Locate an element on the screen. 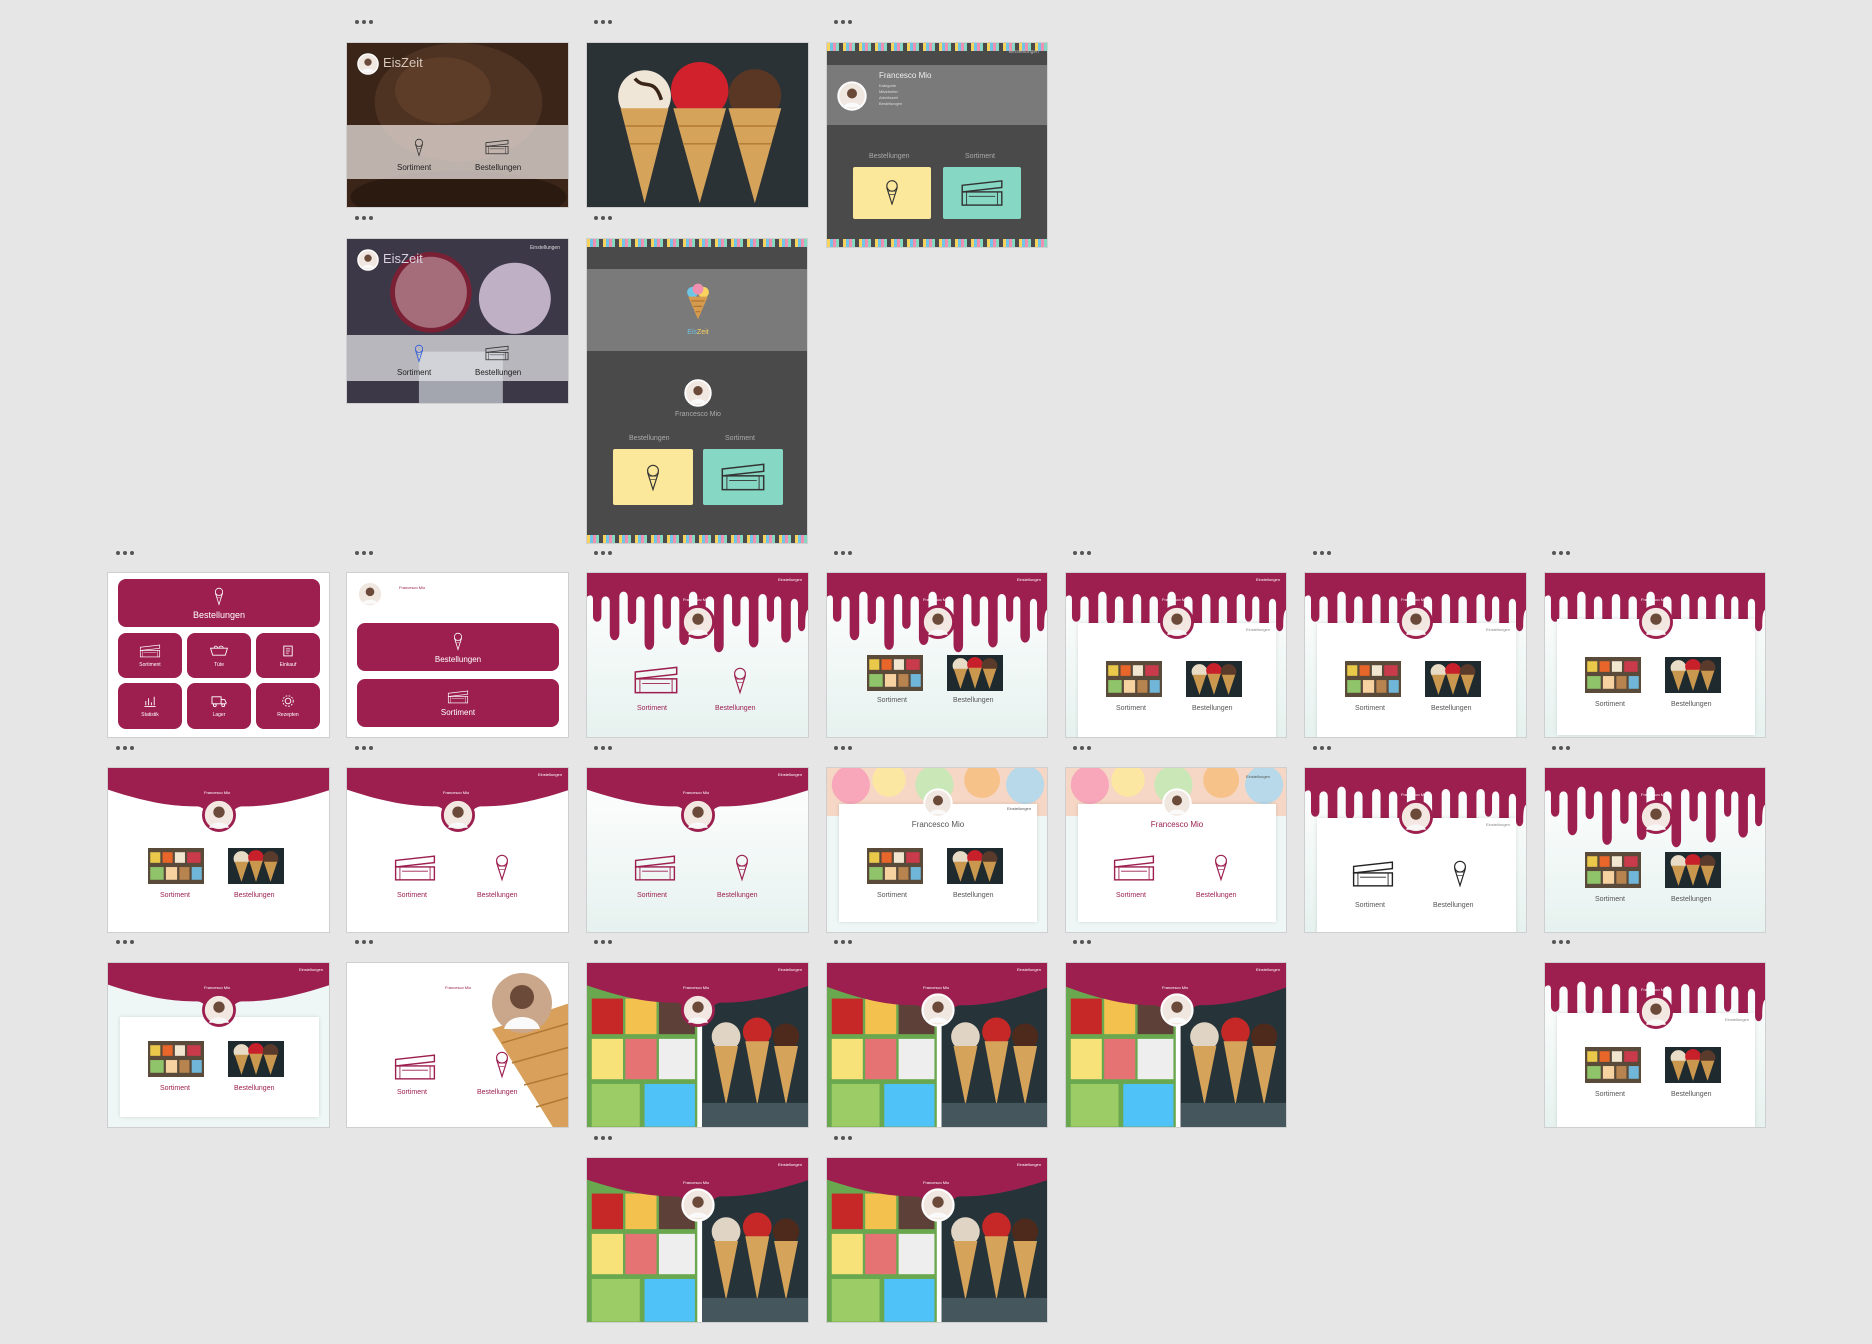 This screenshot has width=1872, height=1344. artboard-collage-b: Einstellungen Francesco Mio is located at coordinates (937, 1045).